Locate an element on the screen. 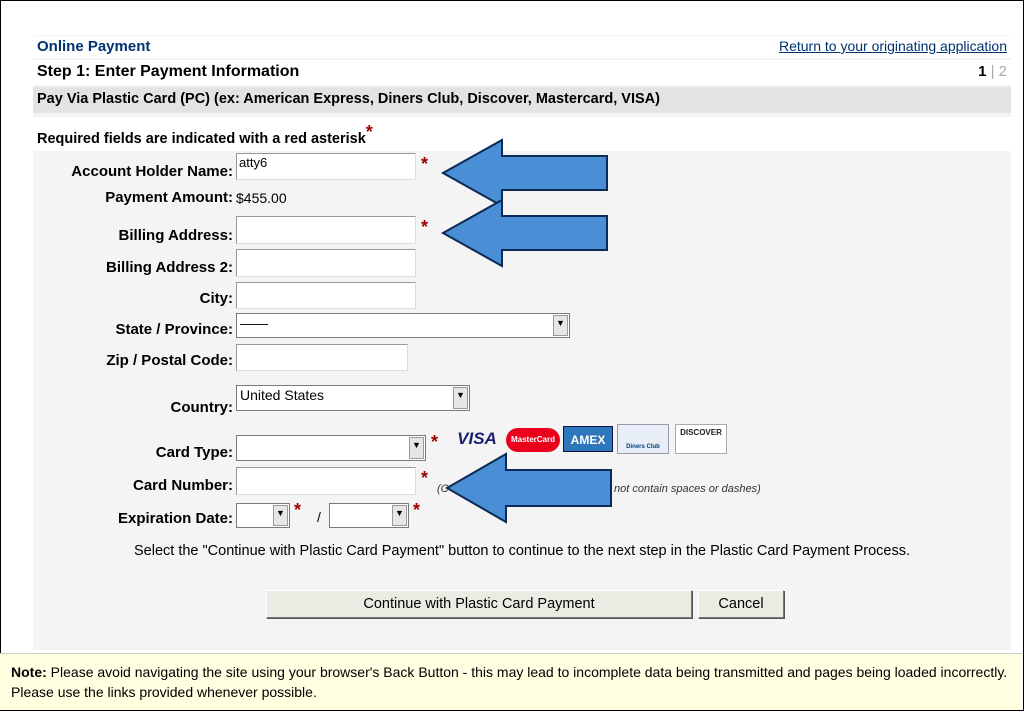 The image size is (1024, 711). required-star-account: * is located at coordinates (425, 164).